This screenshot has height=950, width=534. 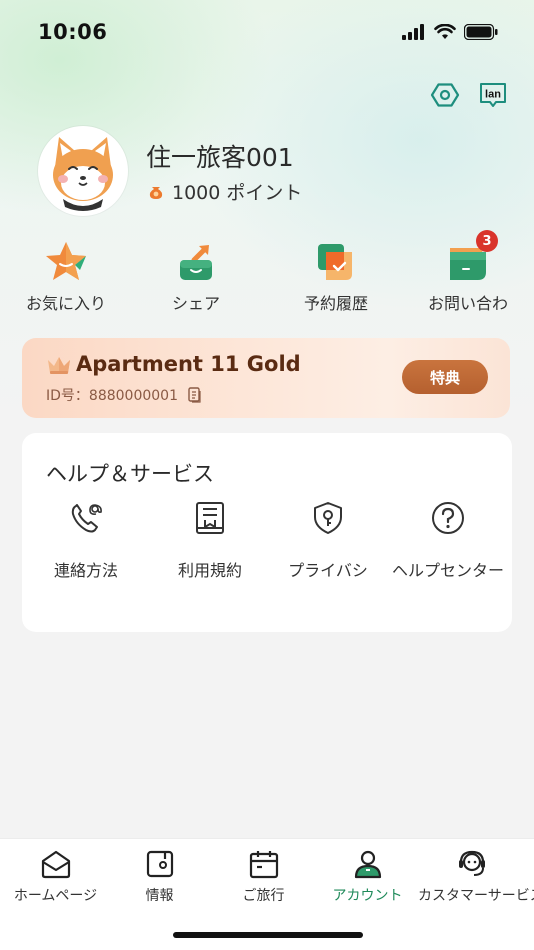 What do you see at coordinates (469, 95) in the screenshot?
I see `top-actions: lan` at bounding box center [469, 95].